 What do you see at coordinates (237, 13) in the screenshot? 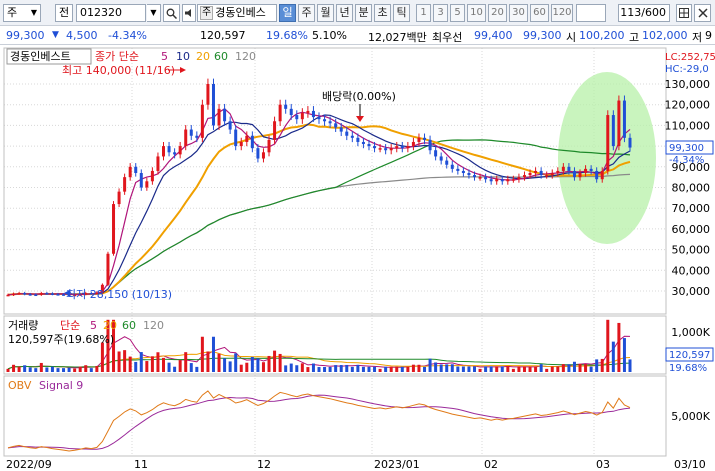
I see `stock-name-field: 주 경동인베스` at bounding box center [237, 13].